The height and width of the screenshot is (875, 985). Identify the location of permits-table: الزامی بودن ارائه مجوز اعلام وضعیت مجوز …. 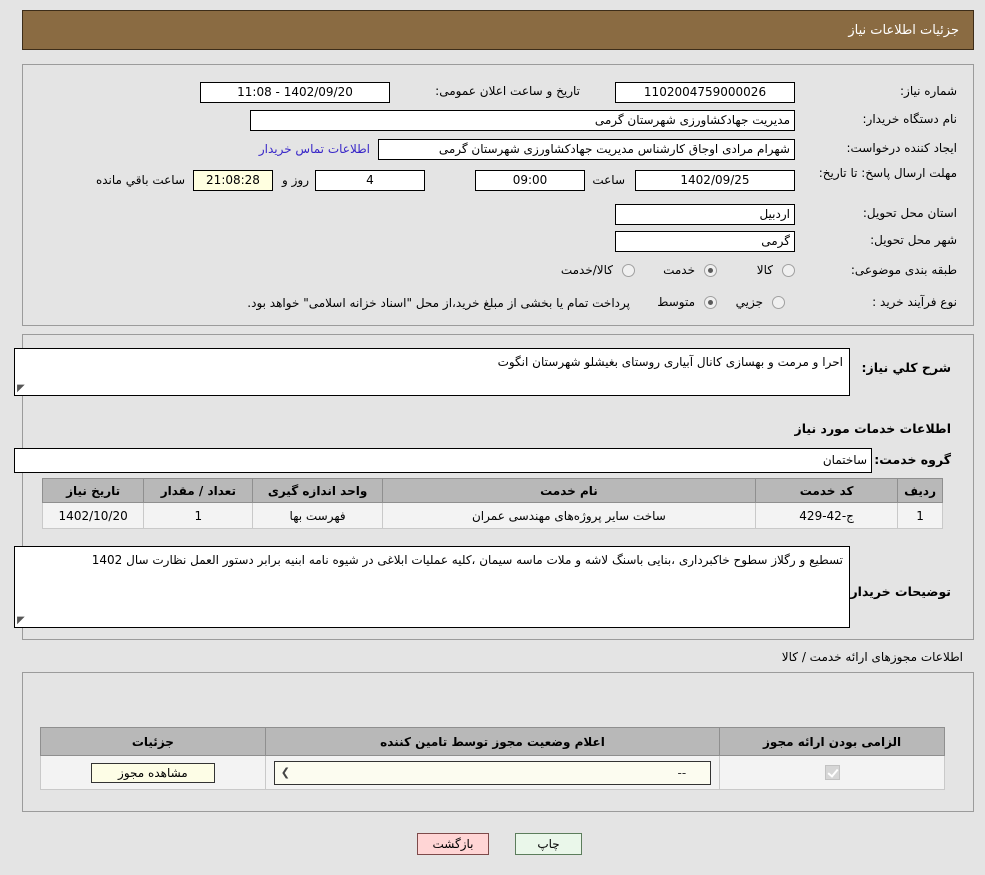
(492, 758).